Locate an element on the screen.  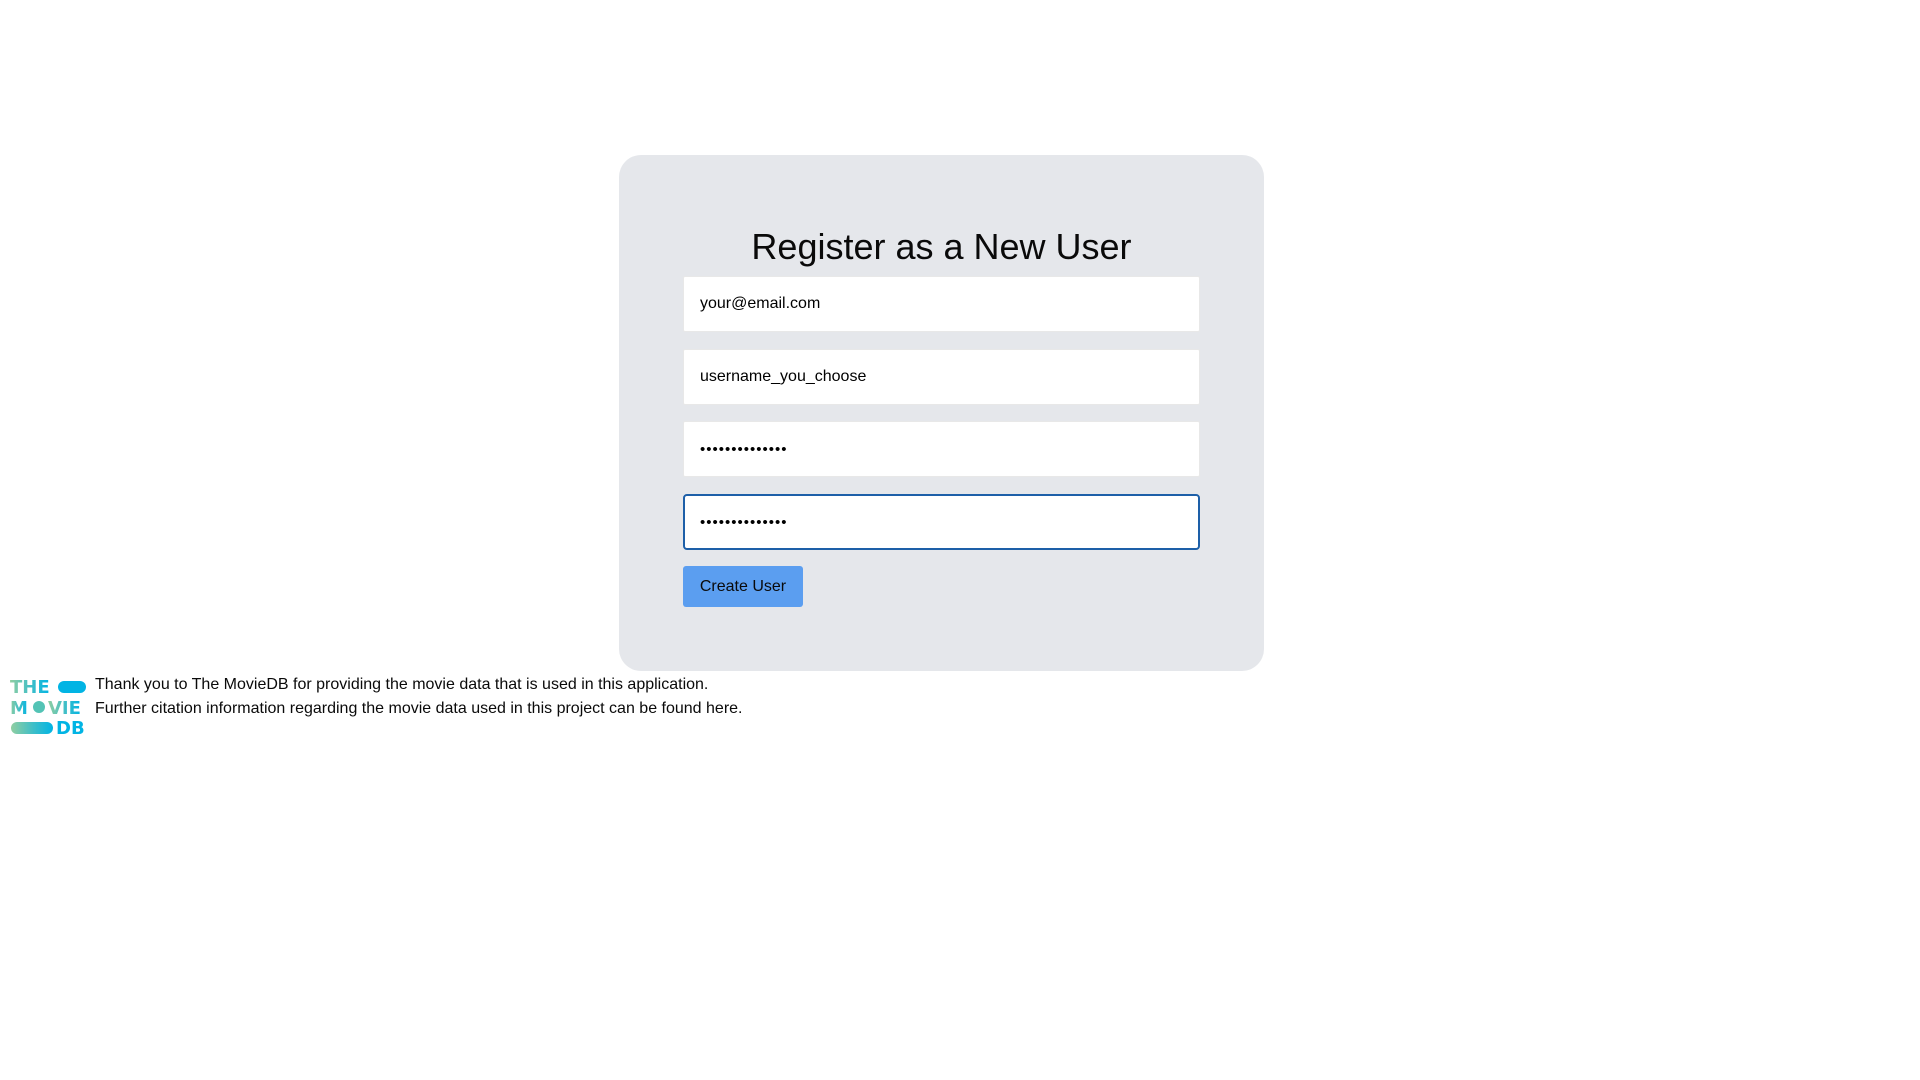
tmdb-logo-line-2-left: M is located at coordinates (19, 708).